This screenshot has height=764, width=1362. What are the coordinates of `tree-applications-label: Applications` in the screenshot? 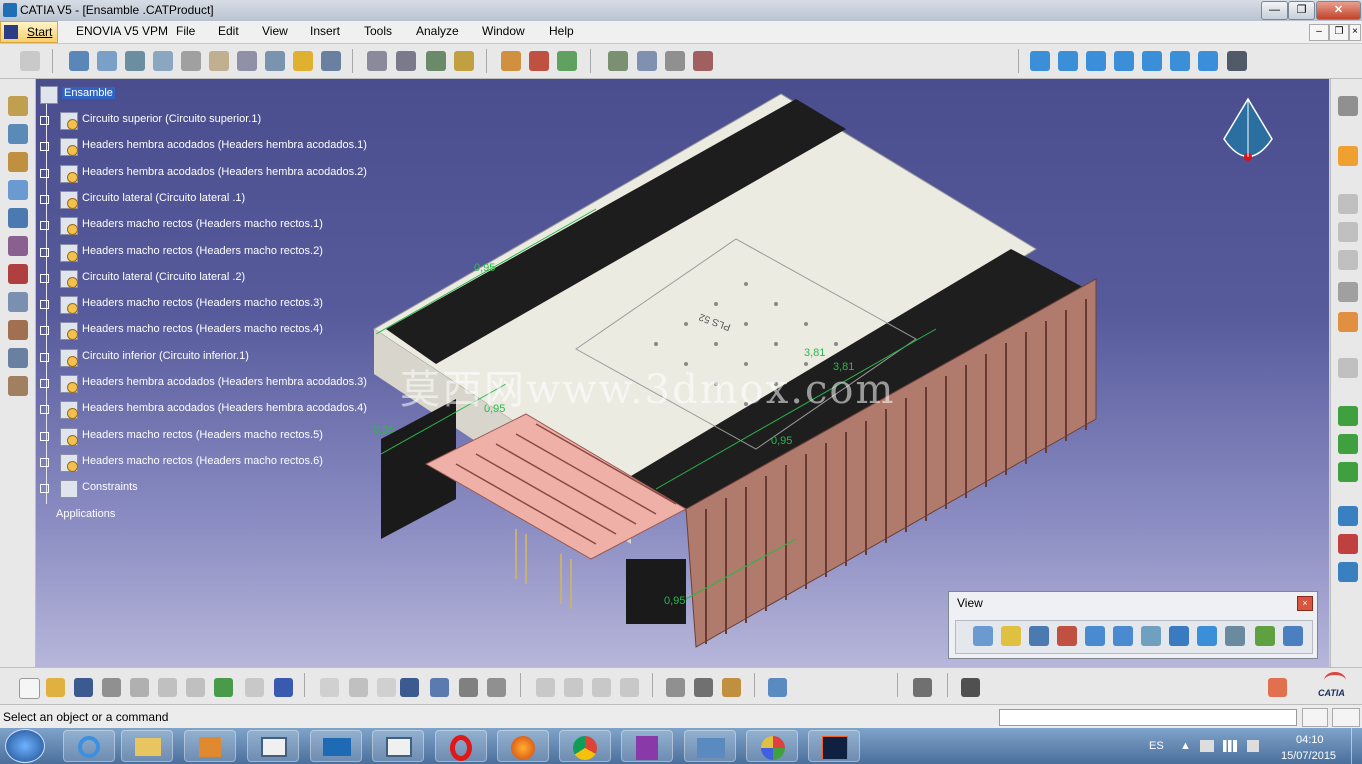 It's located at (85, 514).